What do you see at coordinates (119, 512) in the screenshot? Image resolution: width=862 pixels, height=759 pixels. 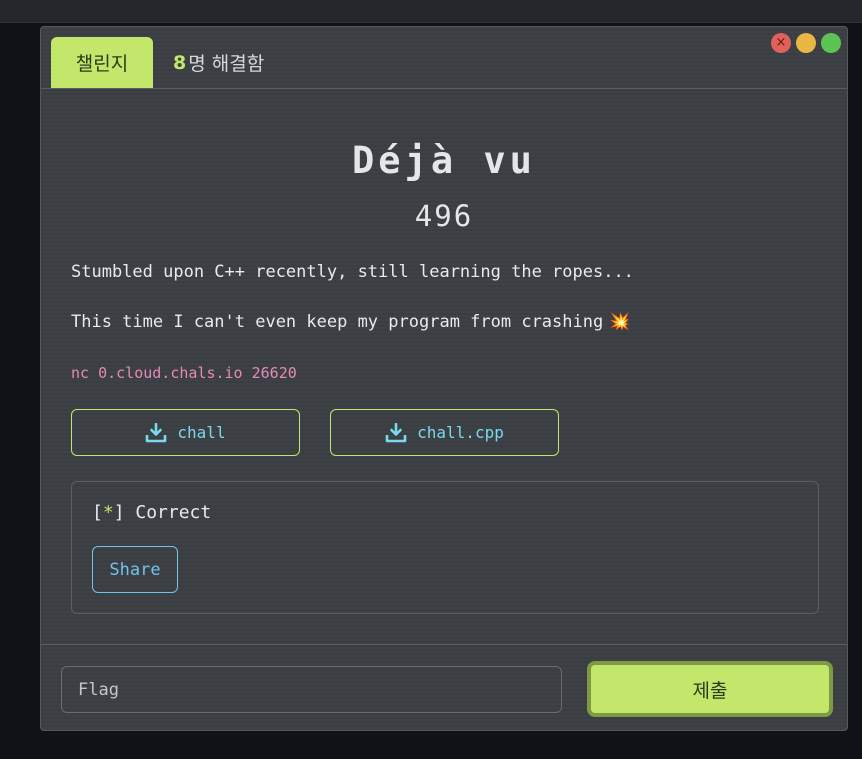 I see `bracket-close: ]` at bounding box center [119, 512].